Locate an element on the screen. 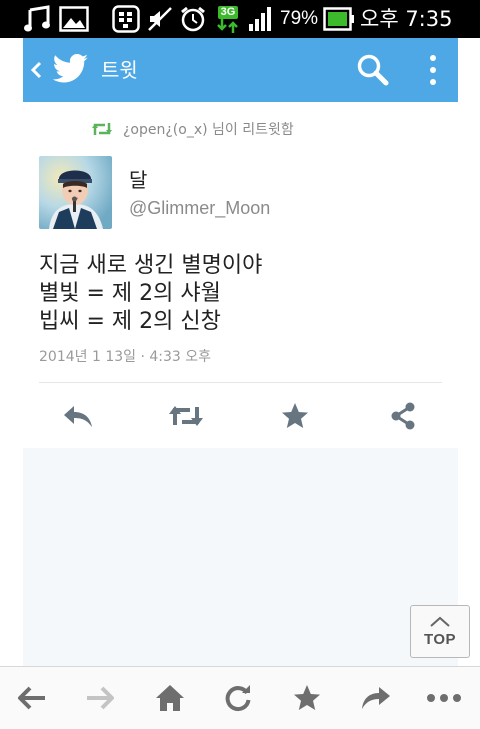 This screenshot has height=729, width=480. more-dots-icon is located at coordinates (444, 698).